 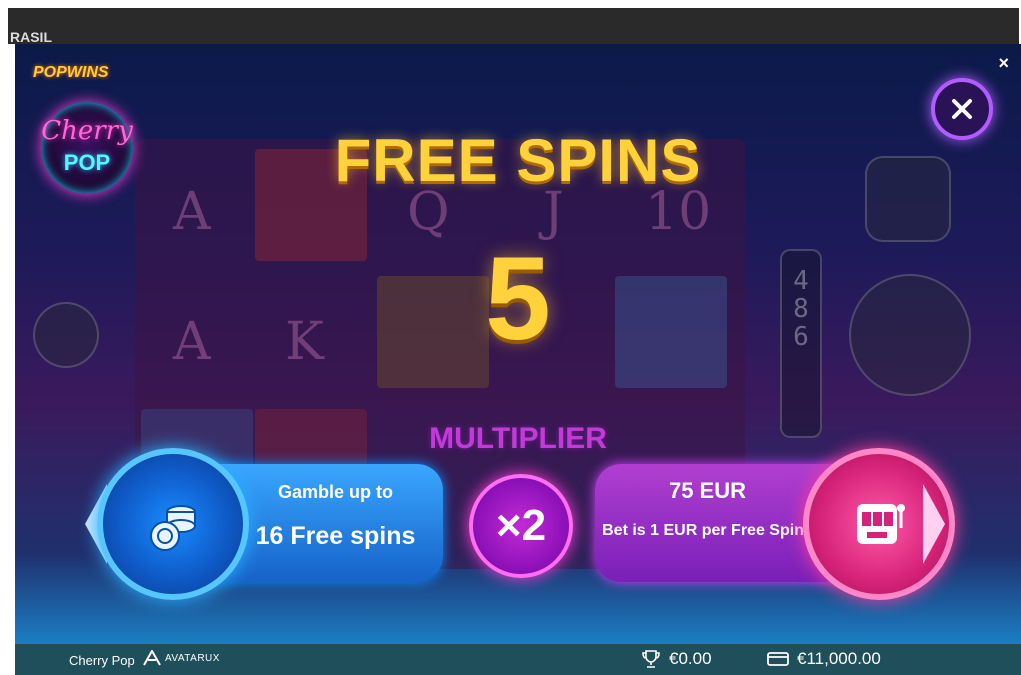 I want to click on provider-logo: AVATARUX, so click(x=181, y=658).